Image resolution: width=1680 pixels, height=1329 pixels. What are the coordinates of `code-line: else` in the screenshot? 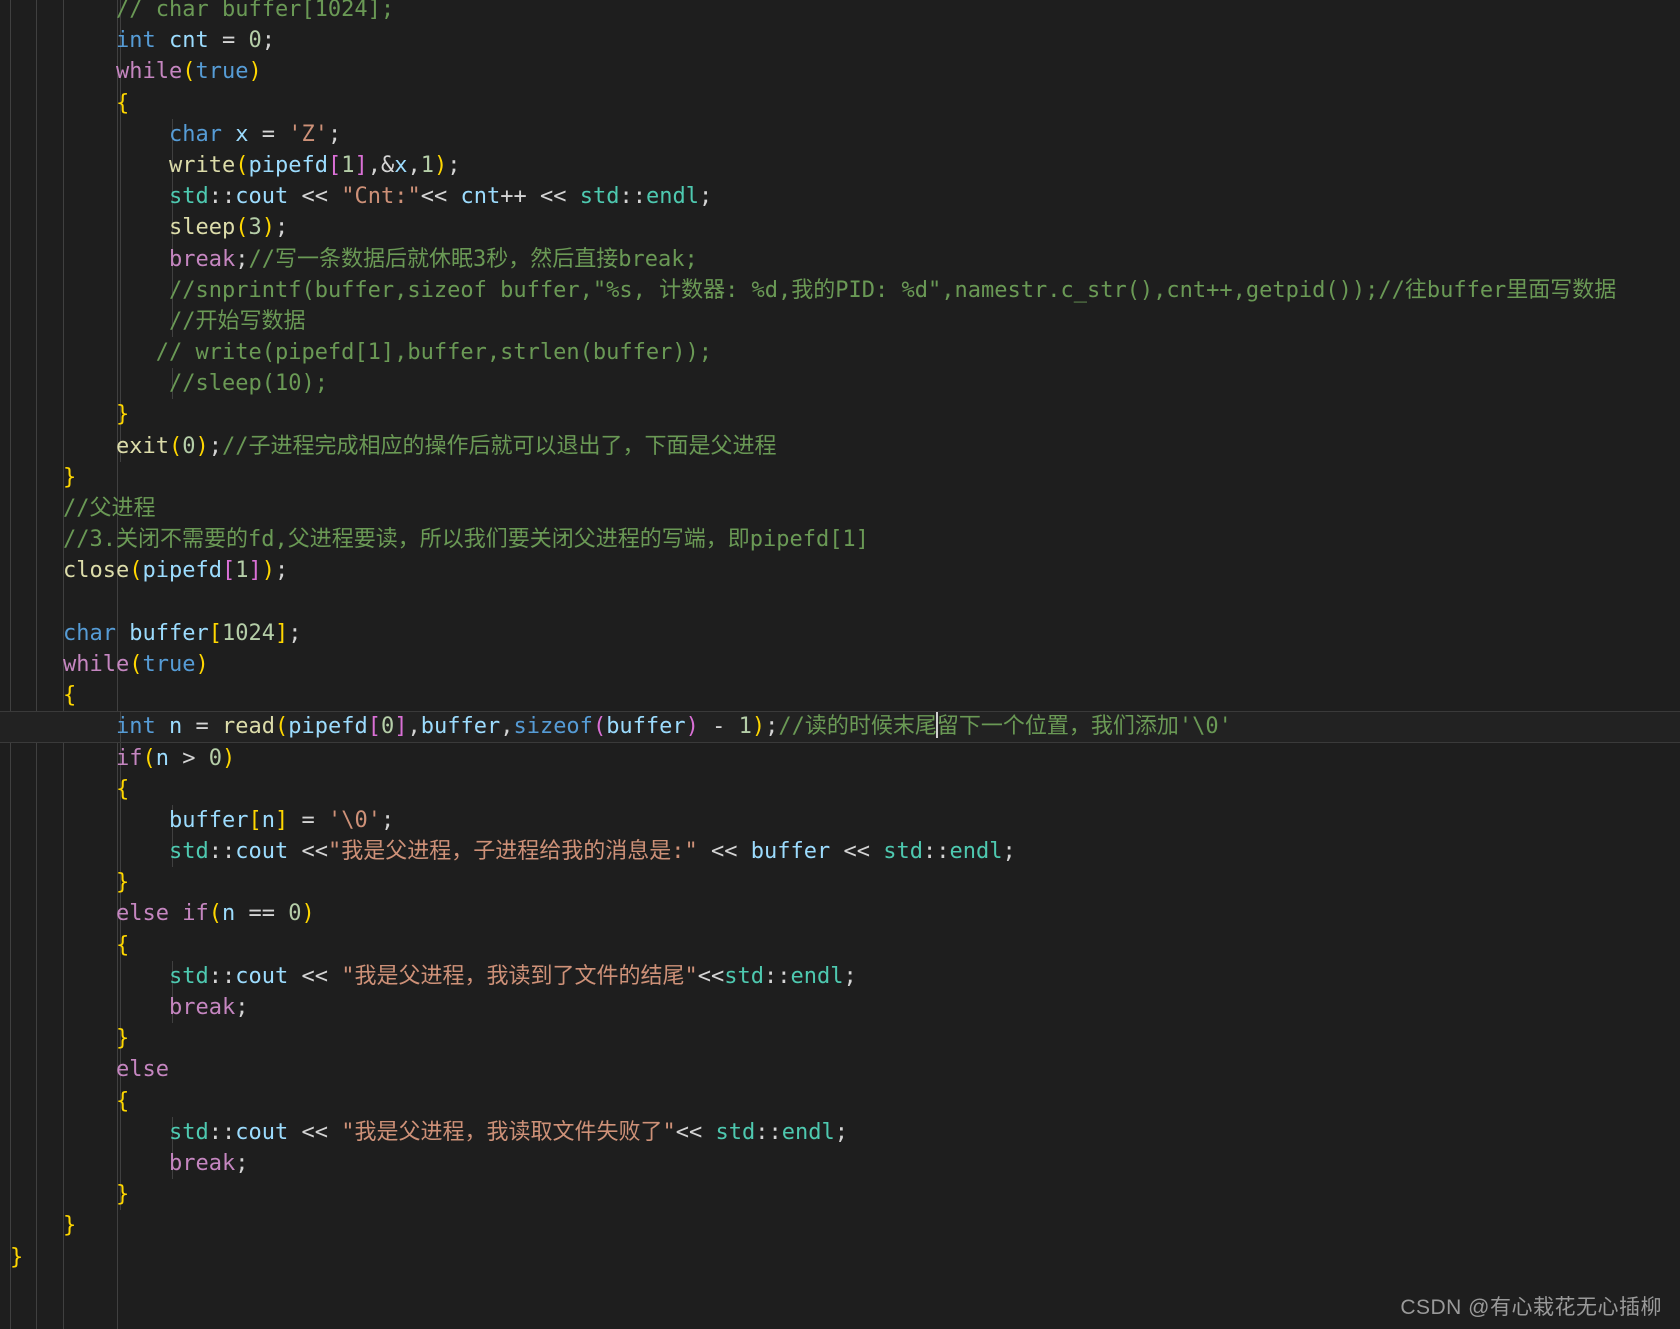 It's located at (840, 1070).